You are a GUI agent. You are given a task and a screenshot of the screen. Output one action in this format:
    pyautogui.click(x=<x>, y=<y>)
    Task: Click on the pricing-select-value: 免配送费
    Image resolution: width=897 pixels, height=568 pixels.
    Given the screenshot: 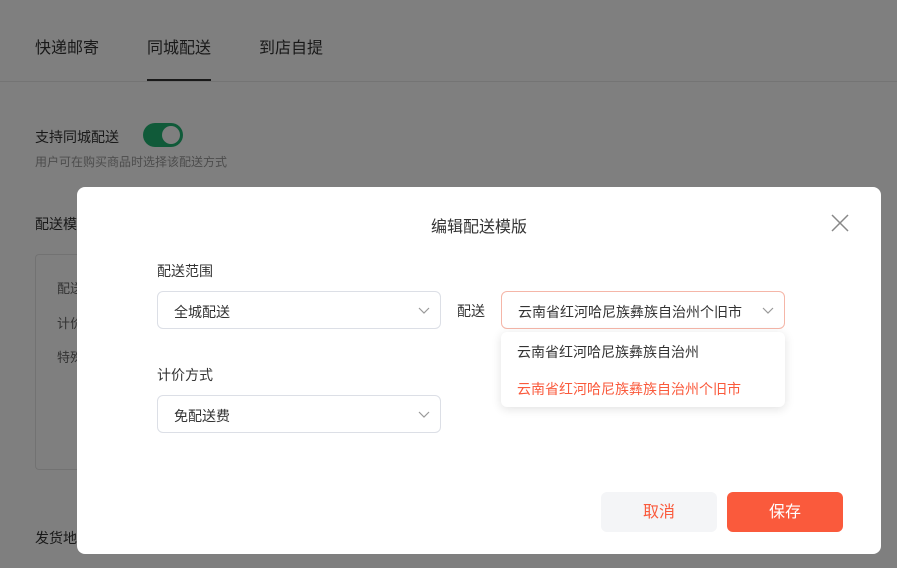 What is the action you would take?
    pyautogui.click(x=202, y=417)
    